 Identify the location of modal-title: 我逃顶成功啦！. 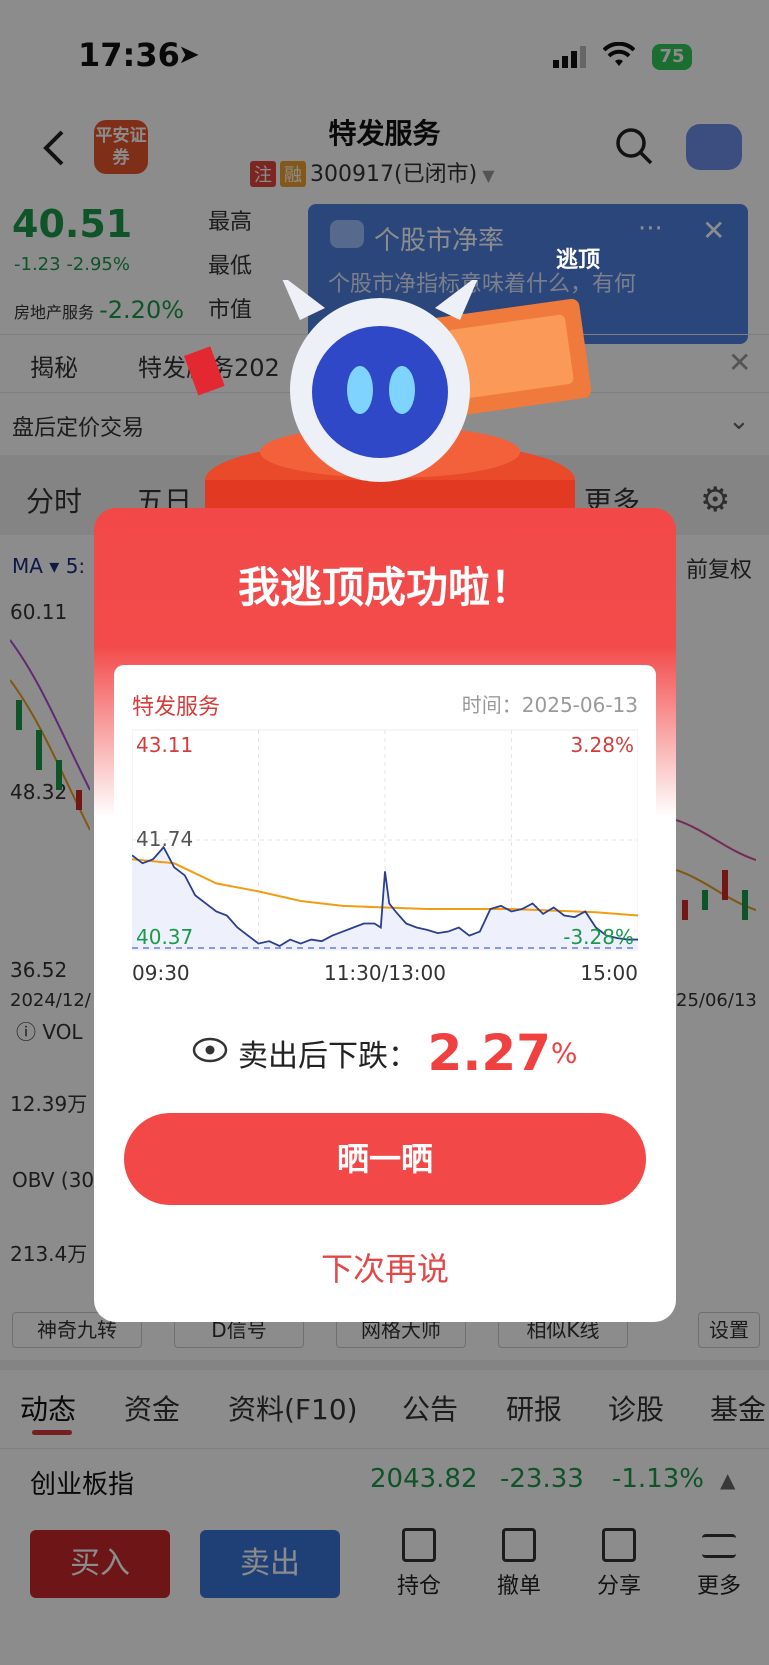
(384, 587).